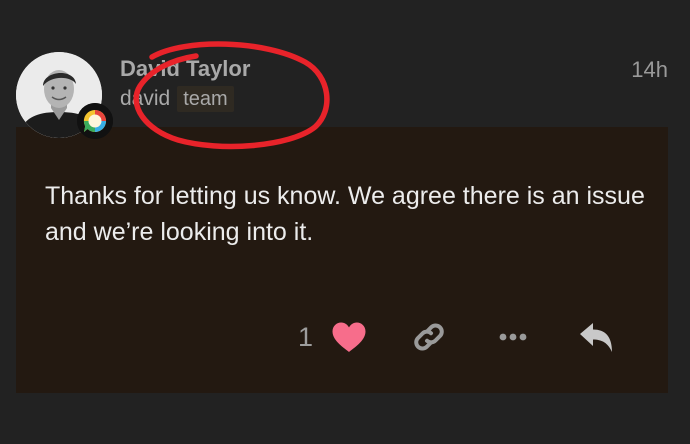  Describe the element at coordinates (305, 337) in the screenshot. I see `like-count: 1` at that location.